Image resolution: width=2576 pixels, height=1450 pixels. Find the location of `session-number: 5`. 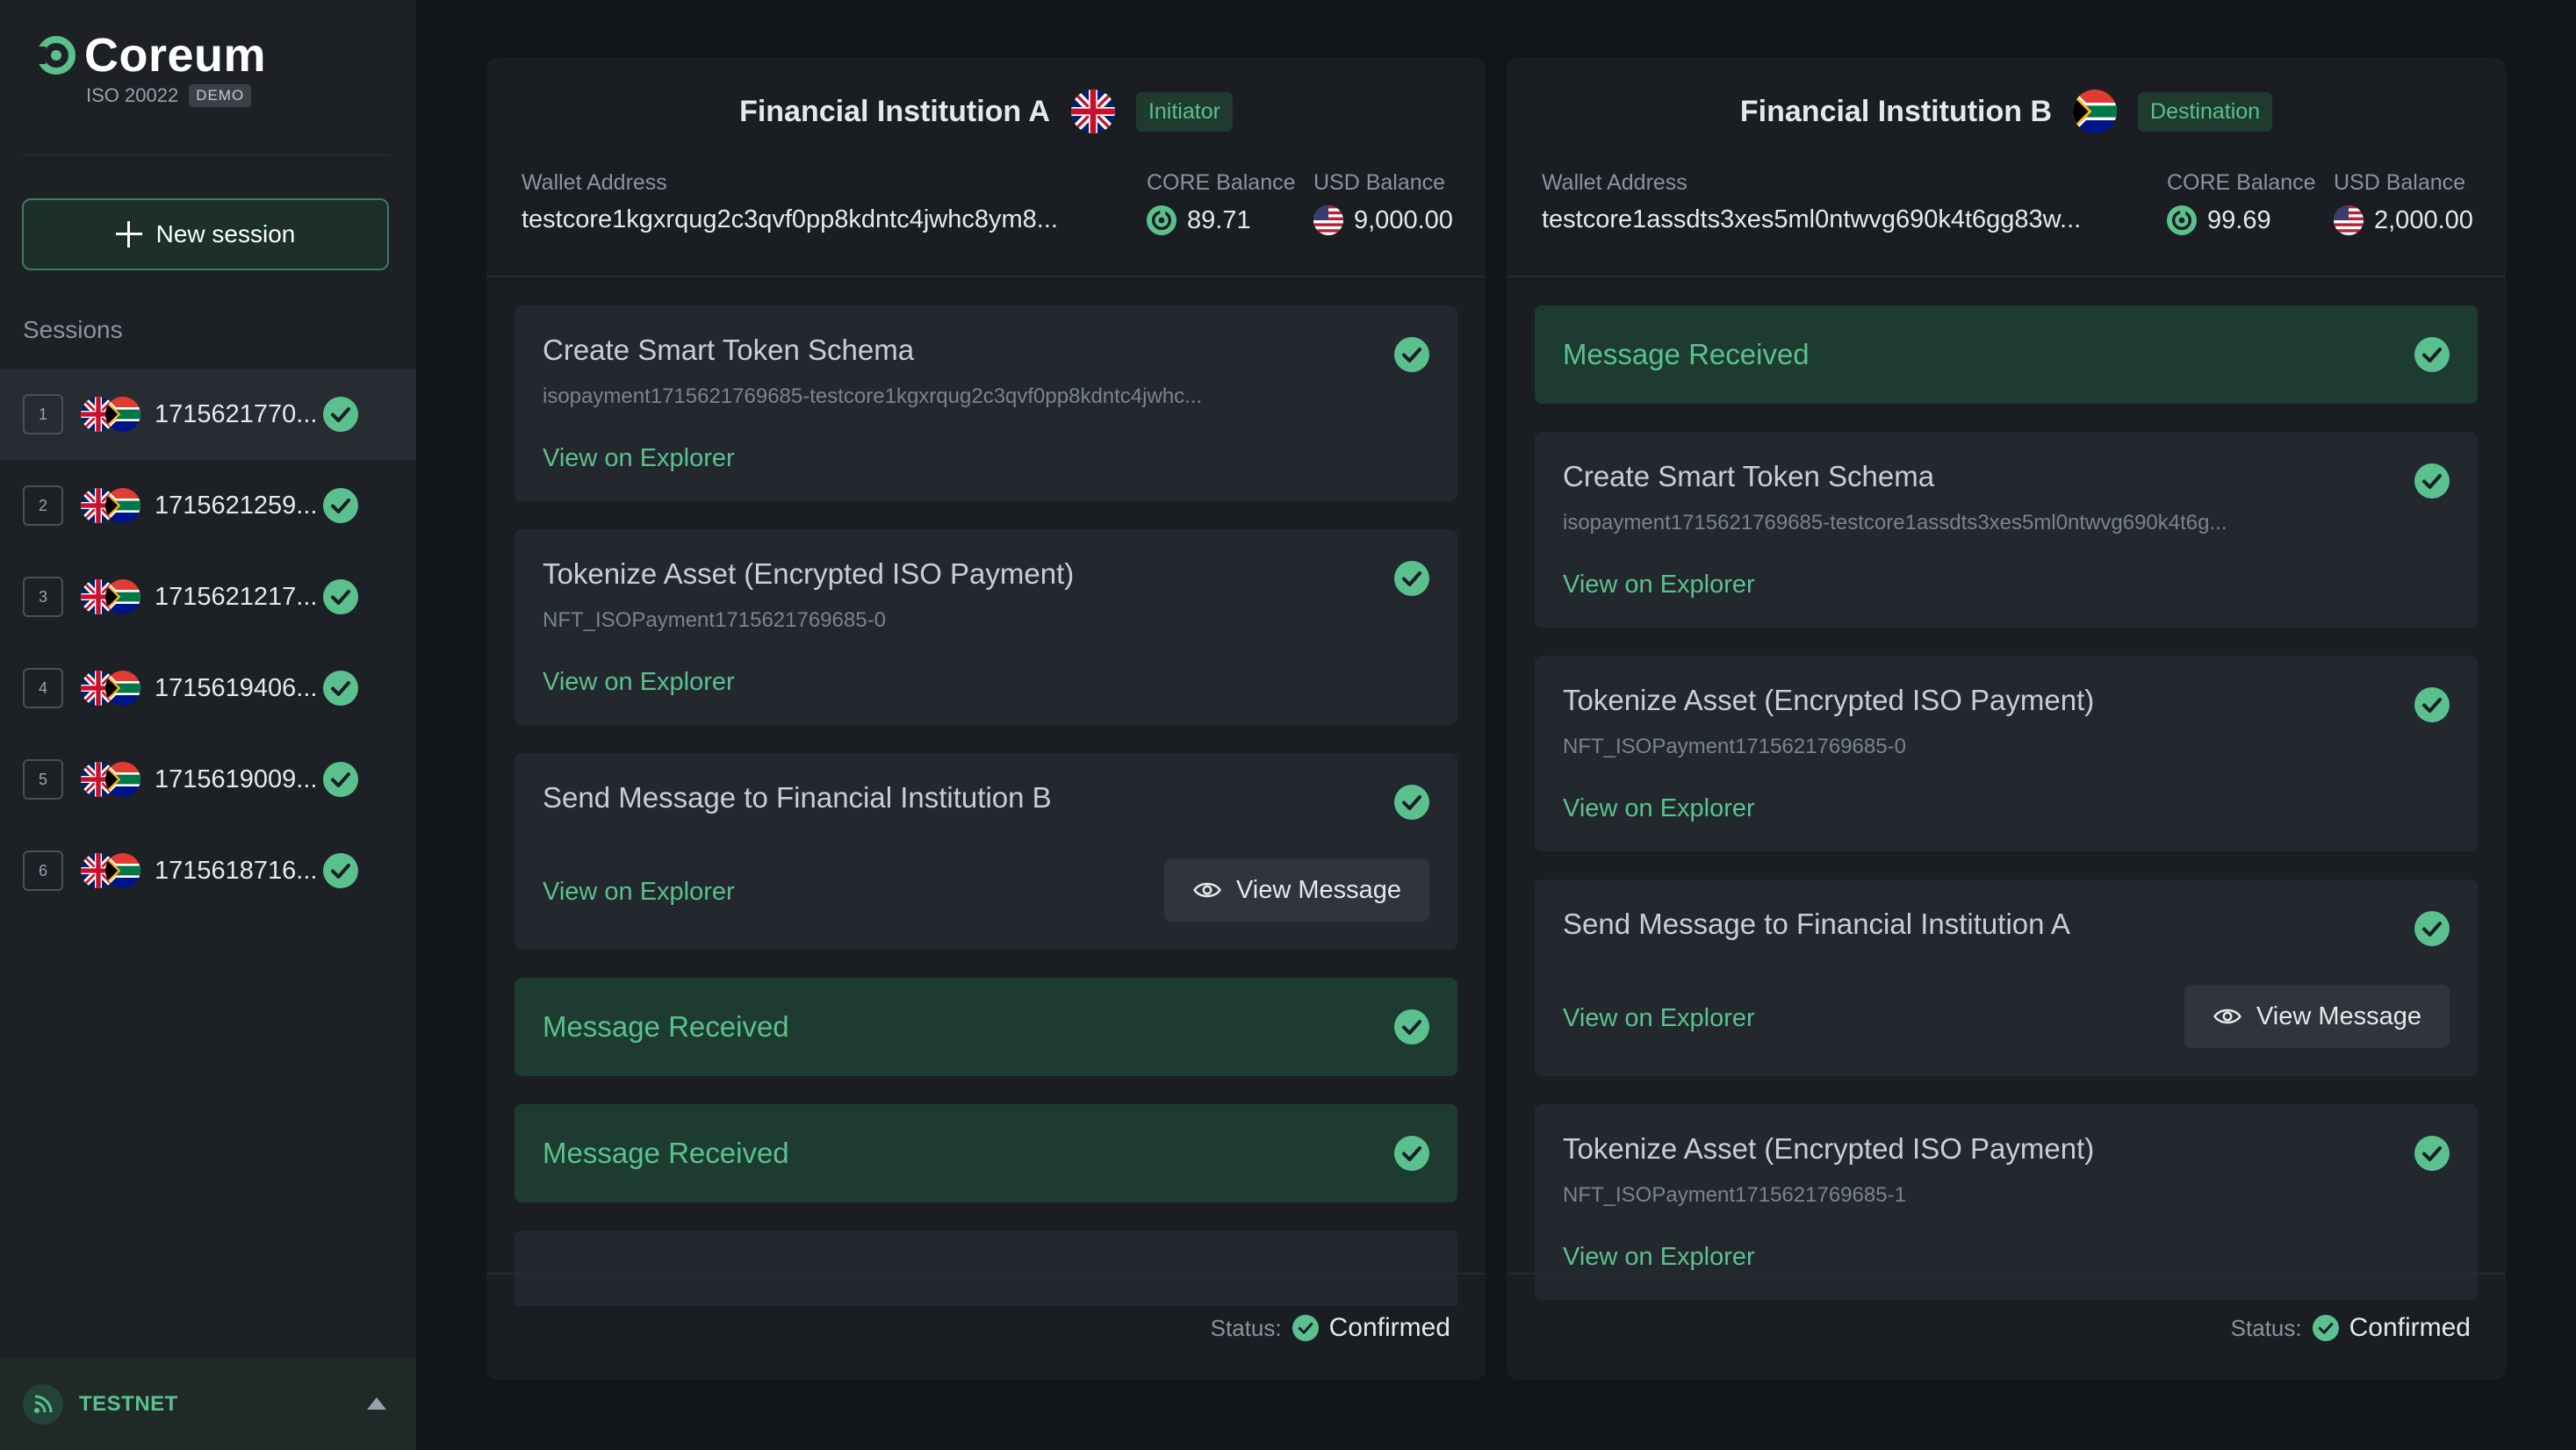

session-number: 5 is located at coordinates (43, 779).